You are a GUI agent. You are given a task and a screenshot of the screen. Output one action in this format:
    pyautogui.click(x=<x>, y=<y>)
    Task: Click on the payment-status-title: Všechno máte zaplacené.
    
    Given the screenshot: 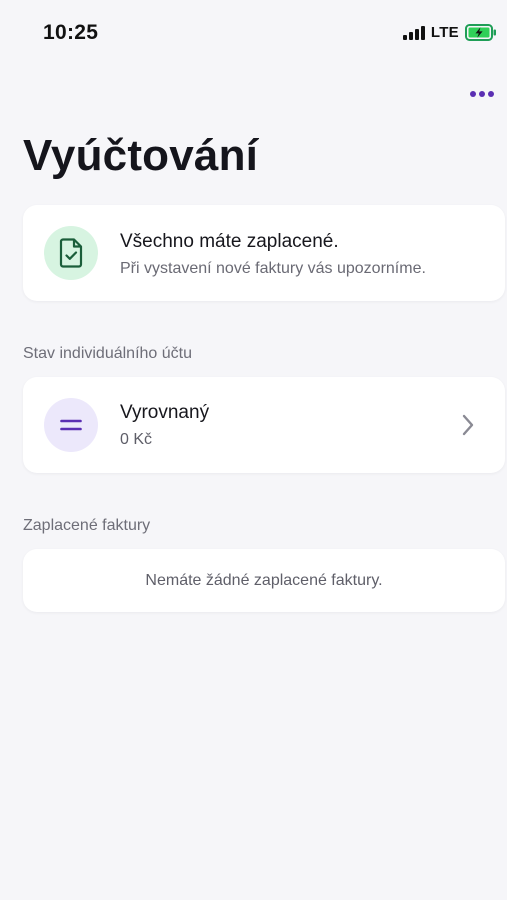 What is the action you would take?
    pyautogui.click(x=229, y=241)
    